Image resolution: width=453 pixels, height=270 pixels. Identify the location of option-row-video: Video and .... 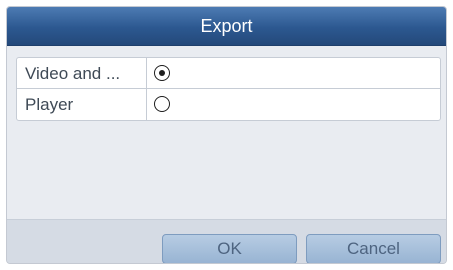
(228, 73).